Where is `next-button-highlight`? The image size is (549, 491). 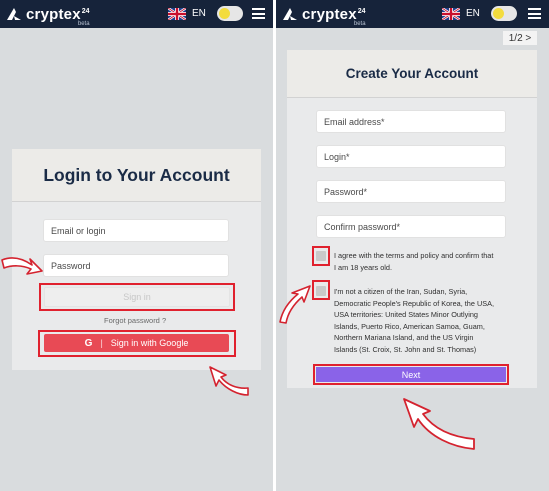
next-button-highlight is located at coordinates (411, 374).